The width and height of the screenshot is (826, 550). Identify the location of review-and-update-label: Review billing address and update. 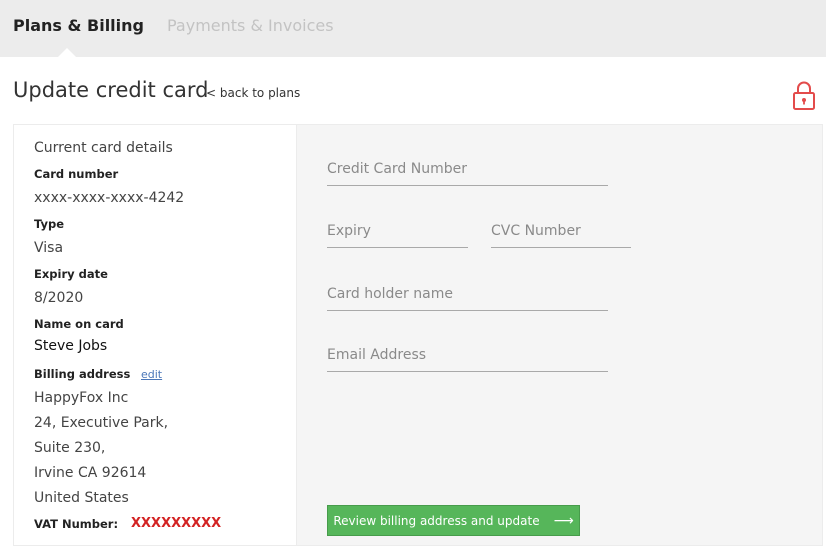
(436, 520).